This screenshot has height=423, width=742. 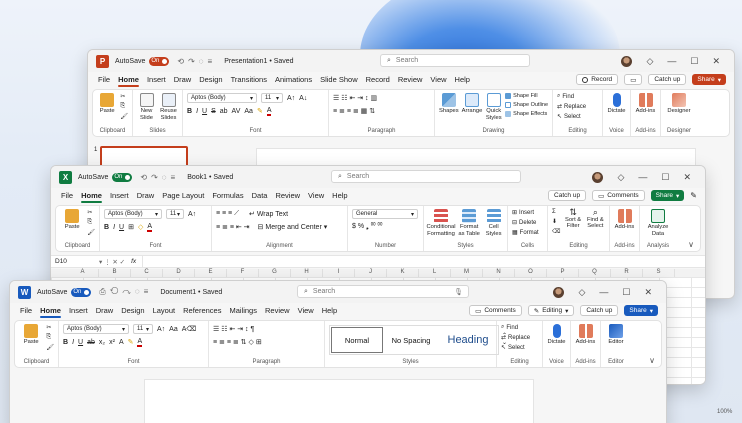 I want to click on column-header: A, so click(x=83, y=273).